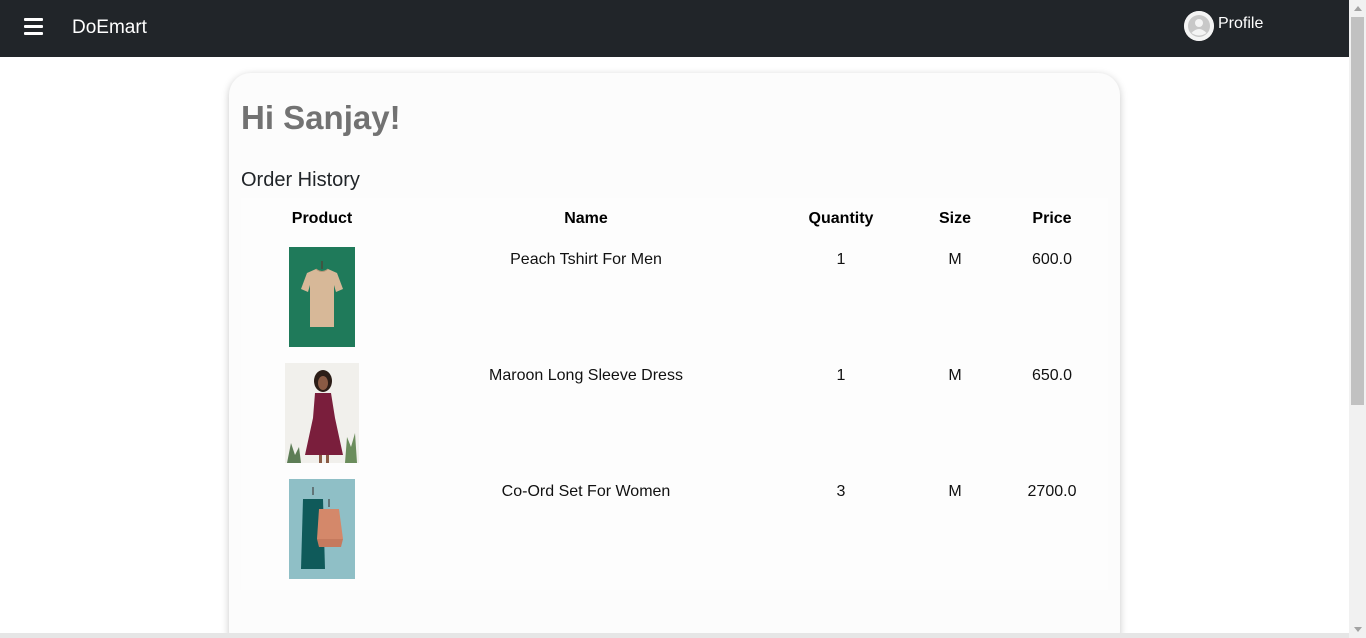 The width and height of the screenshot is (1366, 638). What do you see at coordinates (586, 491) in the screenshot?
I see `row-3-name: Co-Ord Set For Women` at bounding box center [586, 491].